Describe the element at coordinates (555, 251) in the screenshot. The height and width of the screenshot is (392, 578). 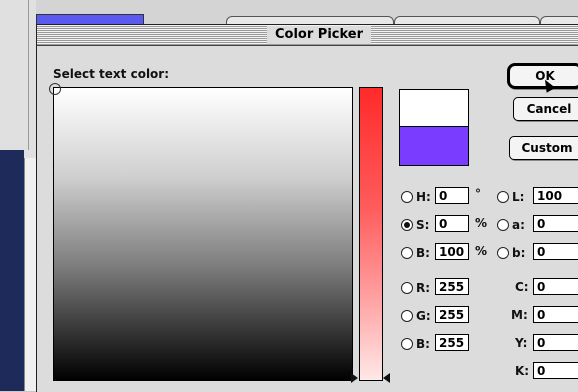
I see `lab-b-field: 0` at that location.